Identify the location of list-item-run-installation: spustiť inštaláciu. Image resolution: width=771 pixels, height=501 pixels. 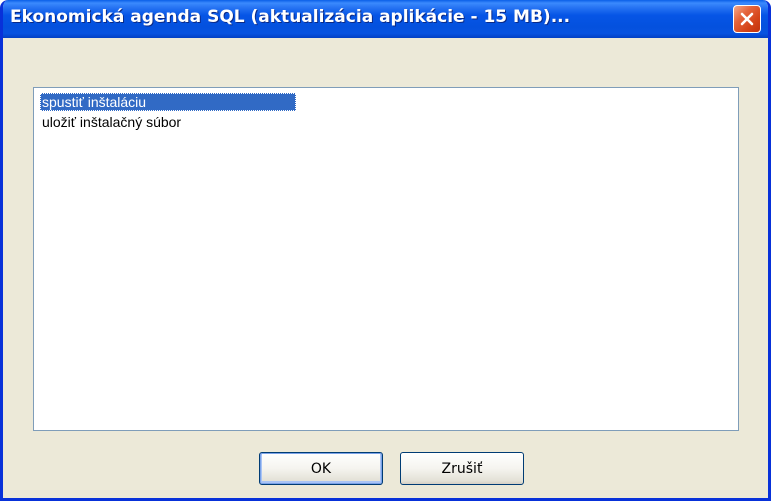
(168, 102).